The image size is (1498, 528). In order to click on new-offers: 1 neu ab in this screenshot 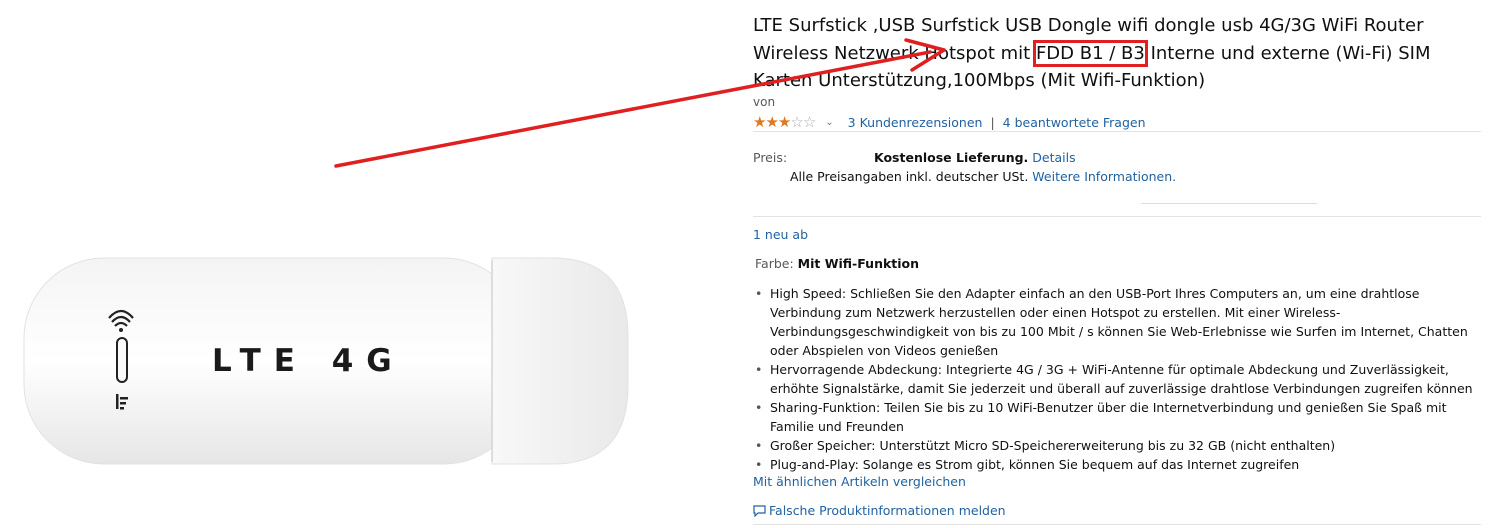, I will do `click(780, 234)`.